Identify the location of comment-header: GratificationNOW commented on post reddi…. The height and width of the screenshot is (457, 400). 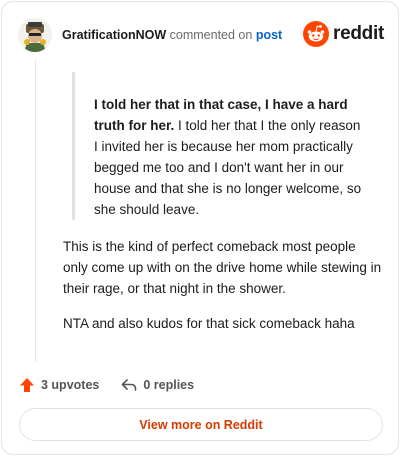
(201, 35).